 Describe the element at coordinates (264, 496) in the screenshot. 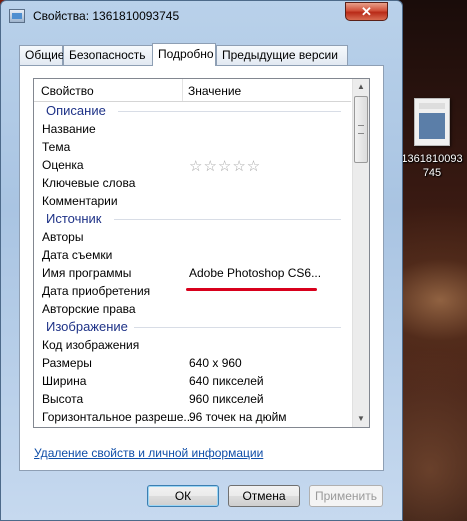

I see `cancel-button: Отмена` at that location.